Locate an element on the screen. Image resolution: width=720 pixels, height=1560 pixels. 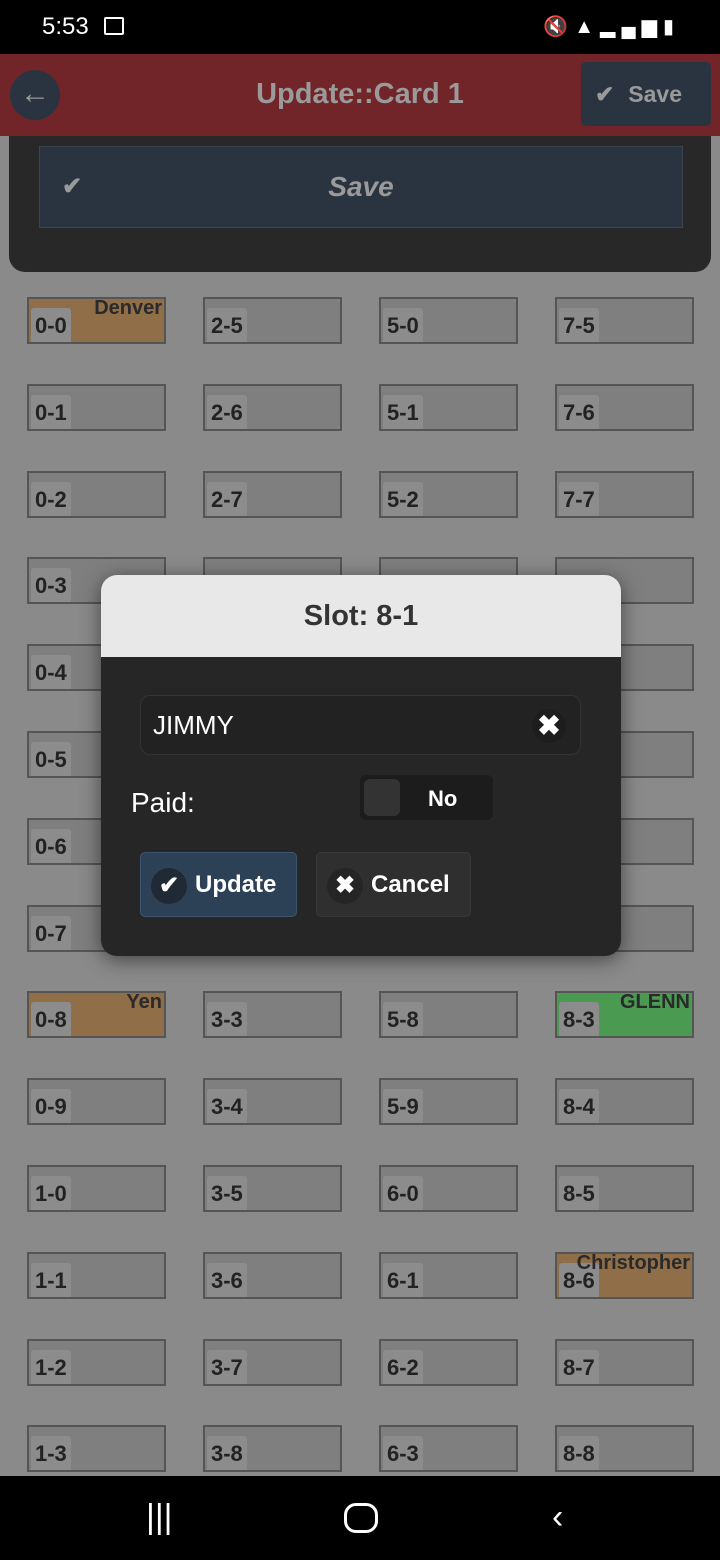
slot-label: 6-3 is located at coordinates (403, 1453).